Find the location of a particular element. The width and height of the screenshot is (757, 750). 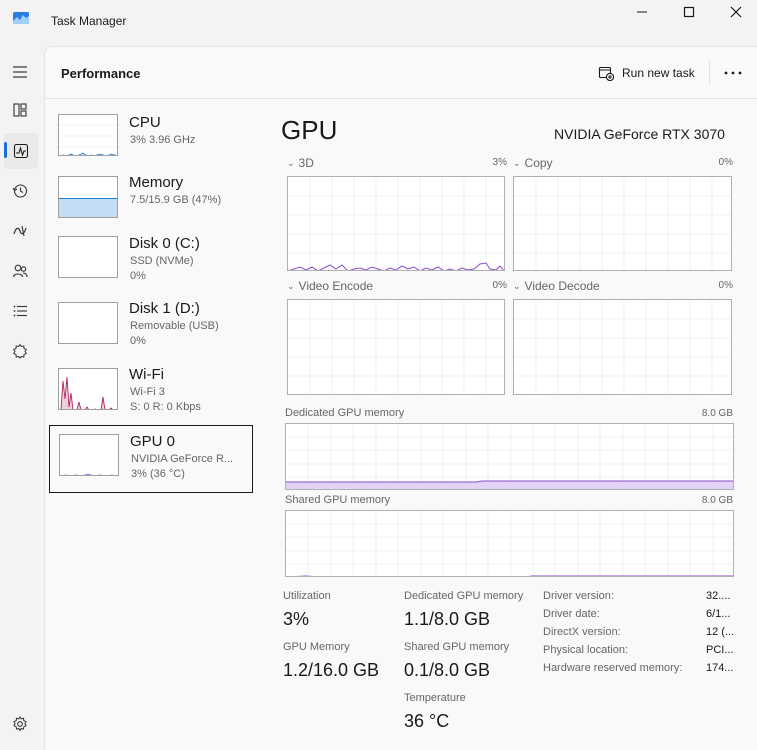

nav-details is located at coordinates (20, 311).